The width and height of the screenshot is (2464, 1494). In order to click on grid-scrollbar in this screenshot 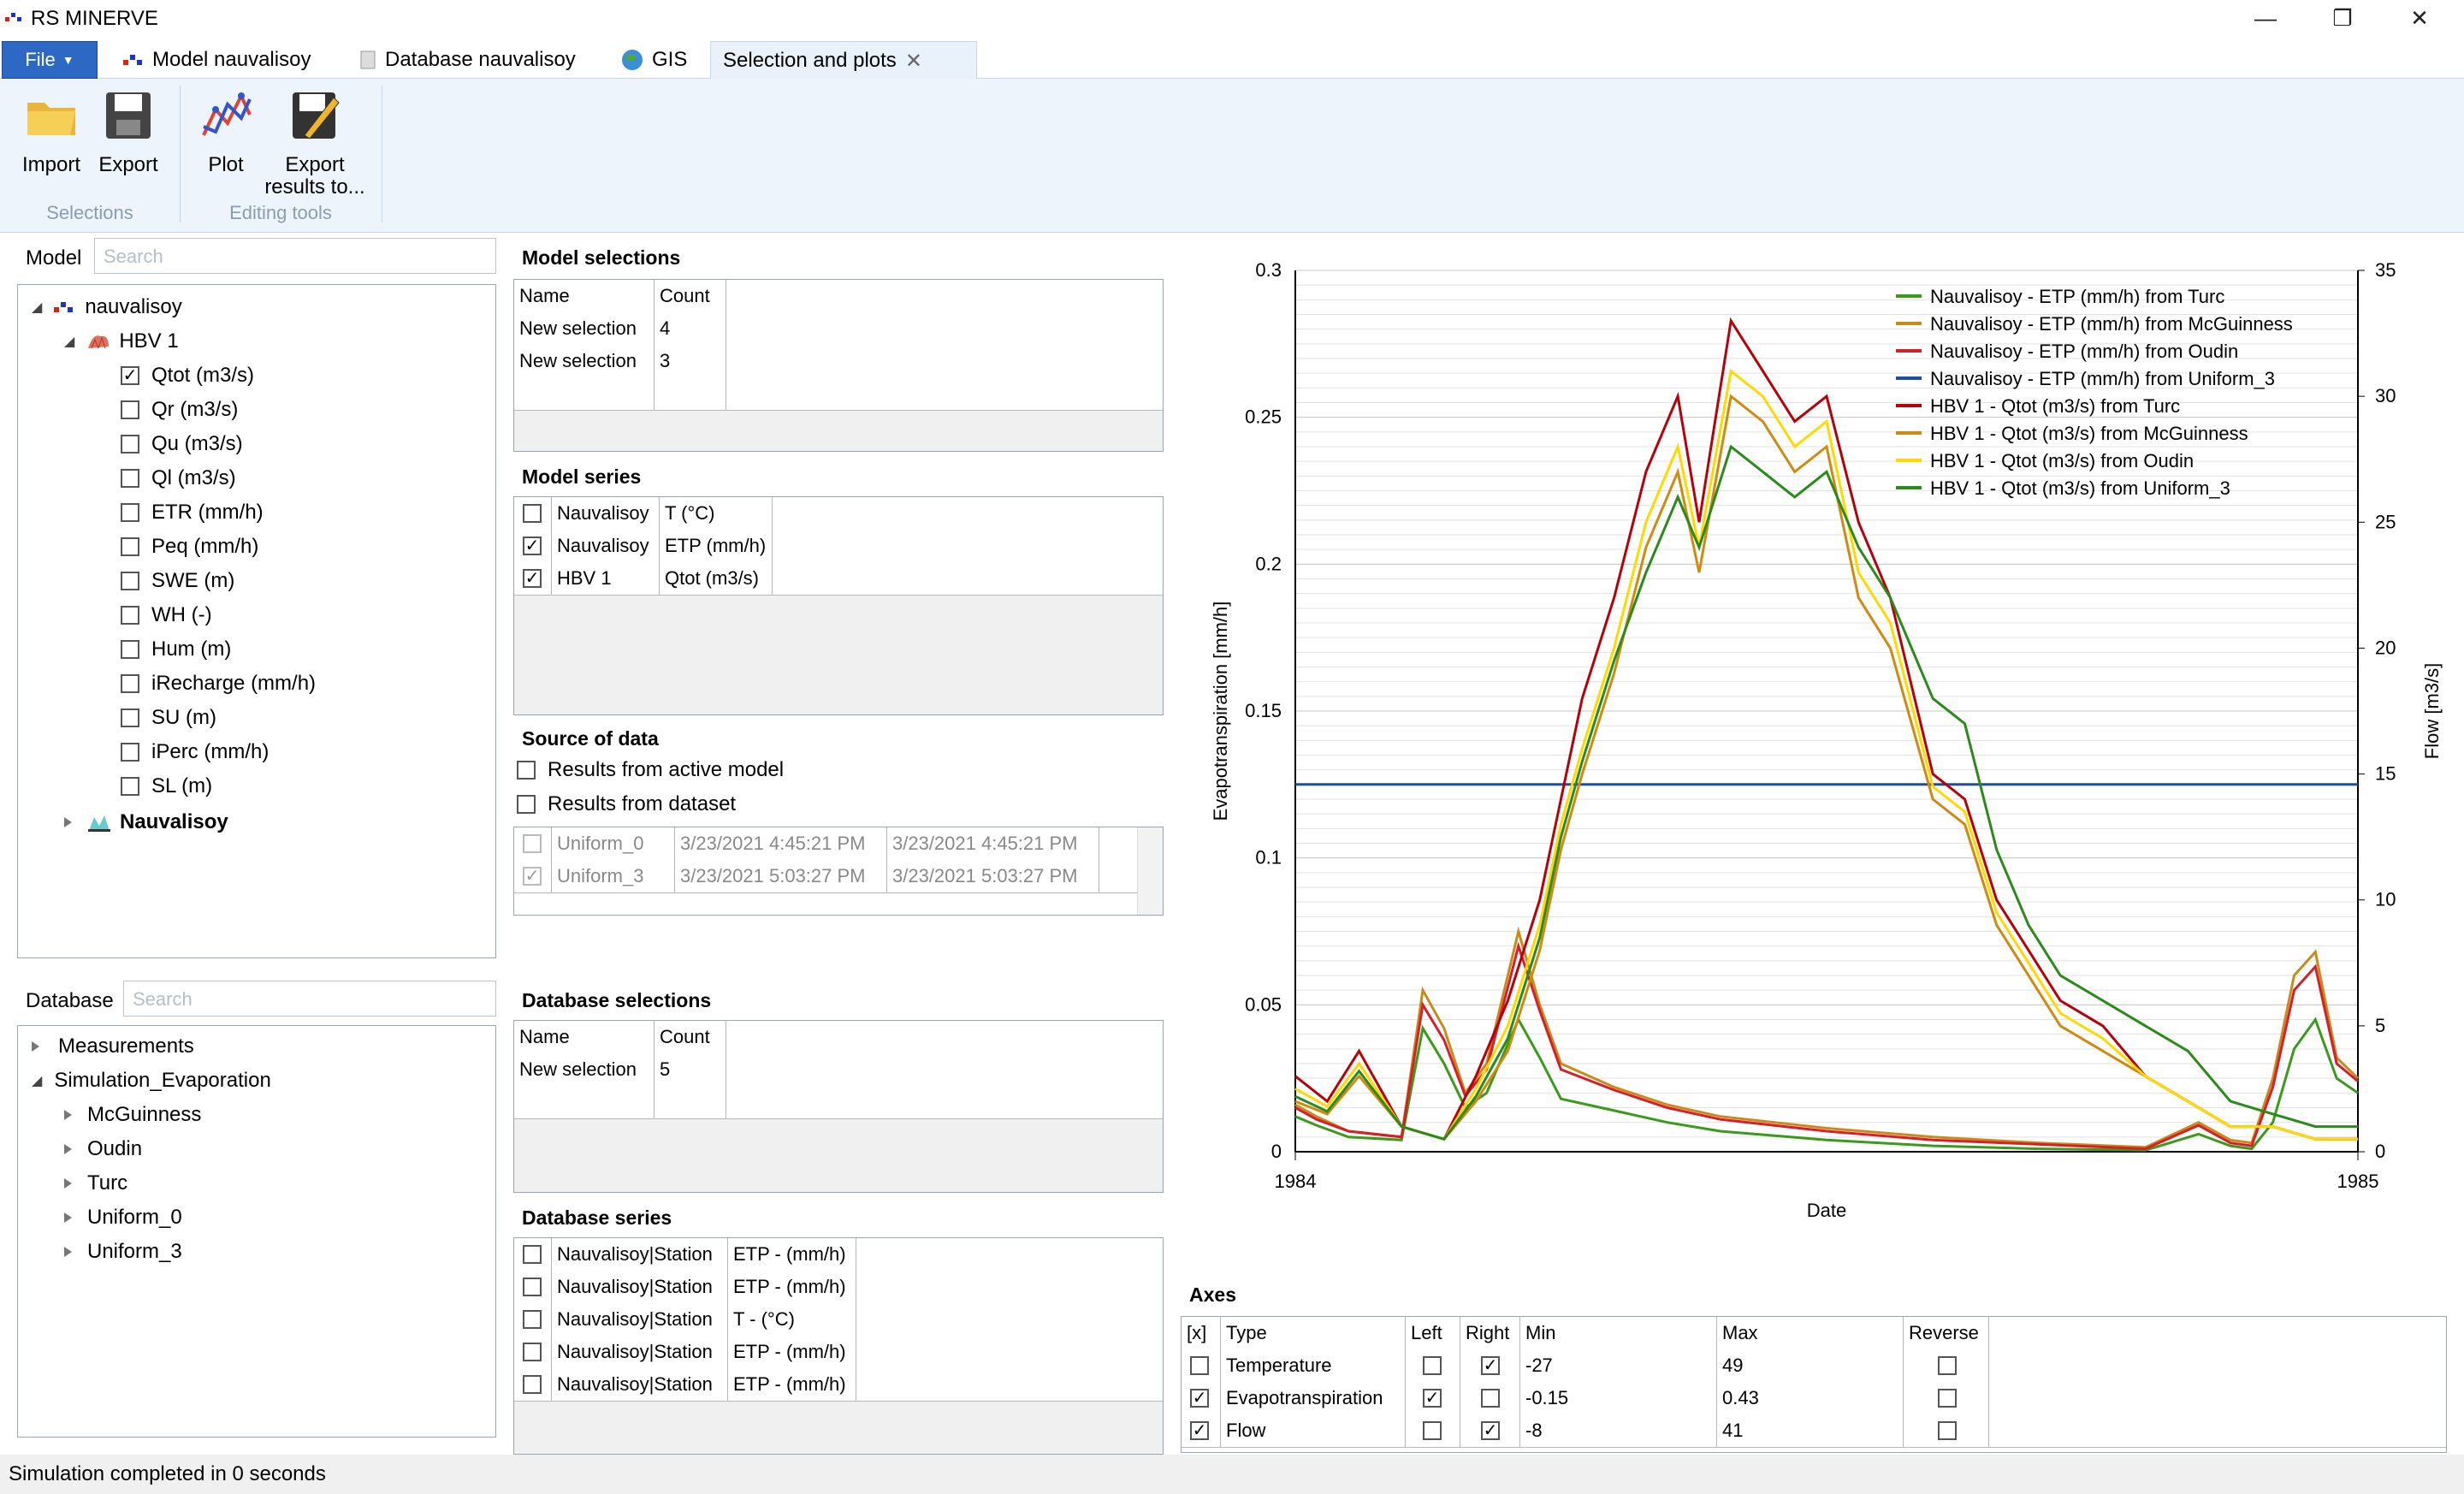, I will do `click(1150, 871)`.